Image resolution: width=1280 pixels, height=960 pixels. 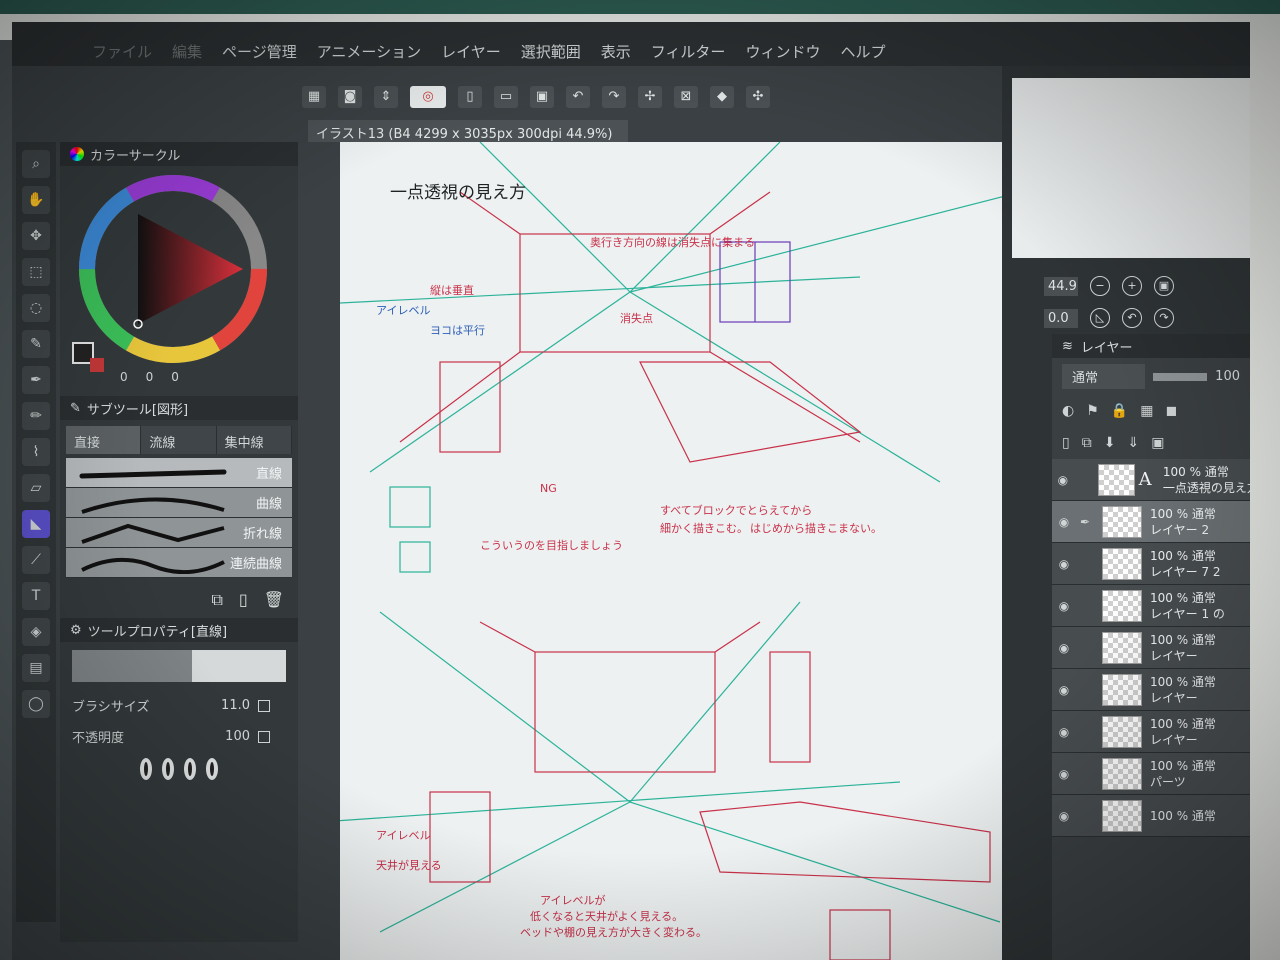 What do you see at coordinates (36, 308) in the screenshot?
I see `lasso-tool-icon: ◌` at bounding box center [36, 308].